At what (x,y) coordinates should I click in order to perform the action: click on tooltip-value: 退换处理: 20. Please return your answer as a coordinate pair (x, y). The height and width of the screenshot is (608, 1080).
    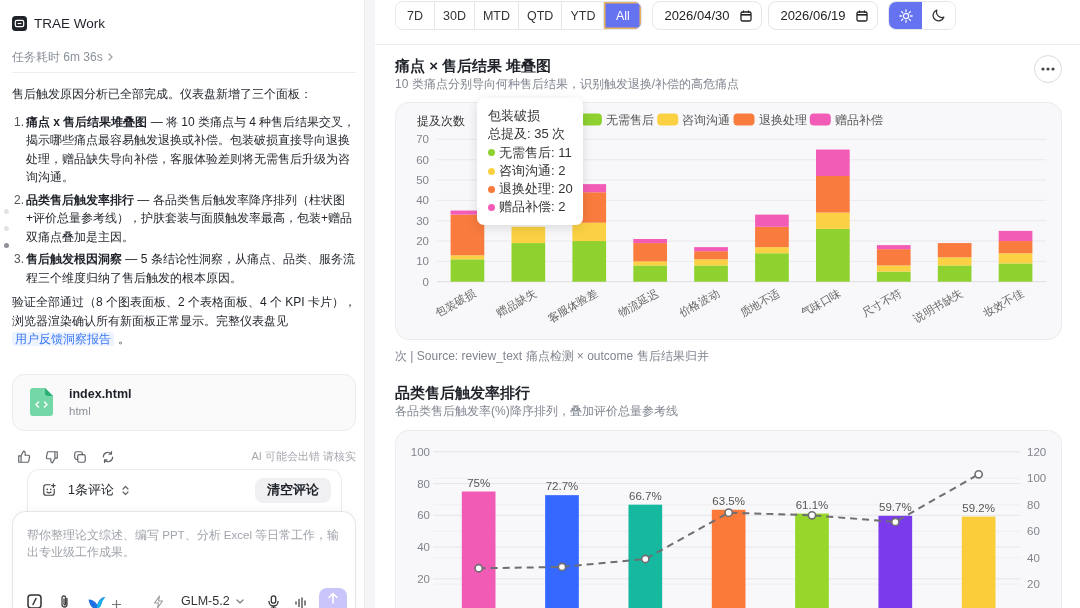
    Looking at the image, I should click on (536, 189).